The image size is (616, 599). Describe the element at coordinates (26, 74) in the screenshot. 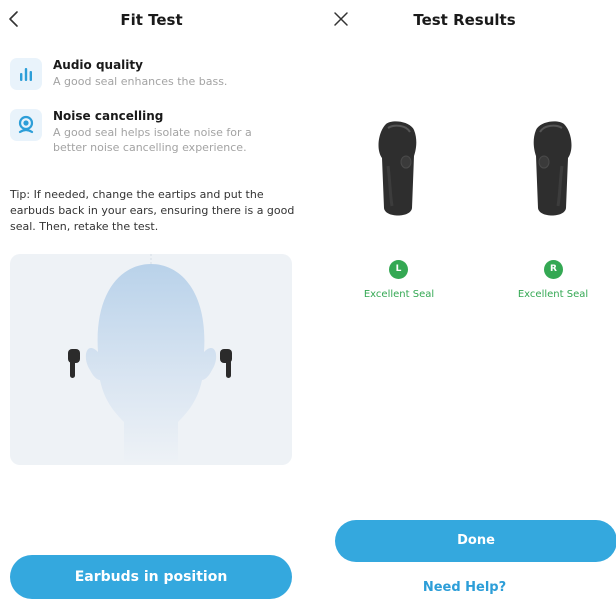

I see `equalizer-icon` at that location.